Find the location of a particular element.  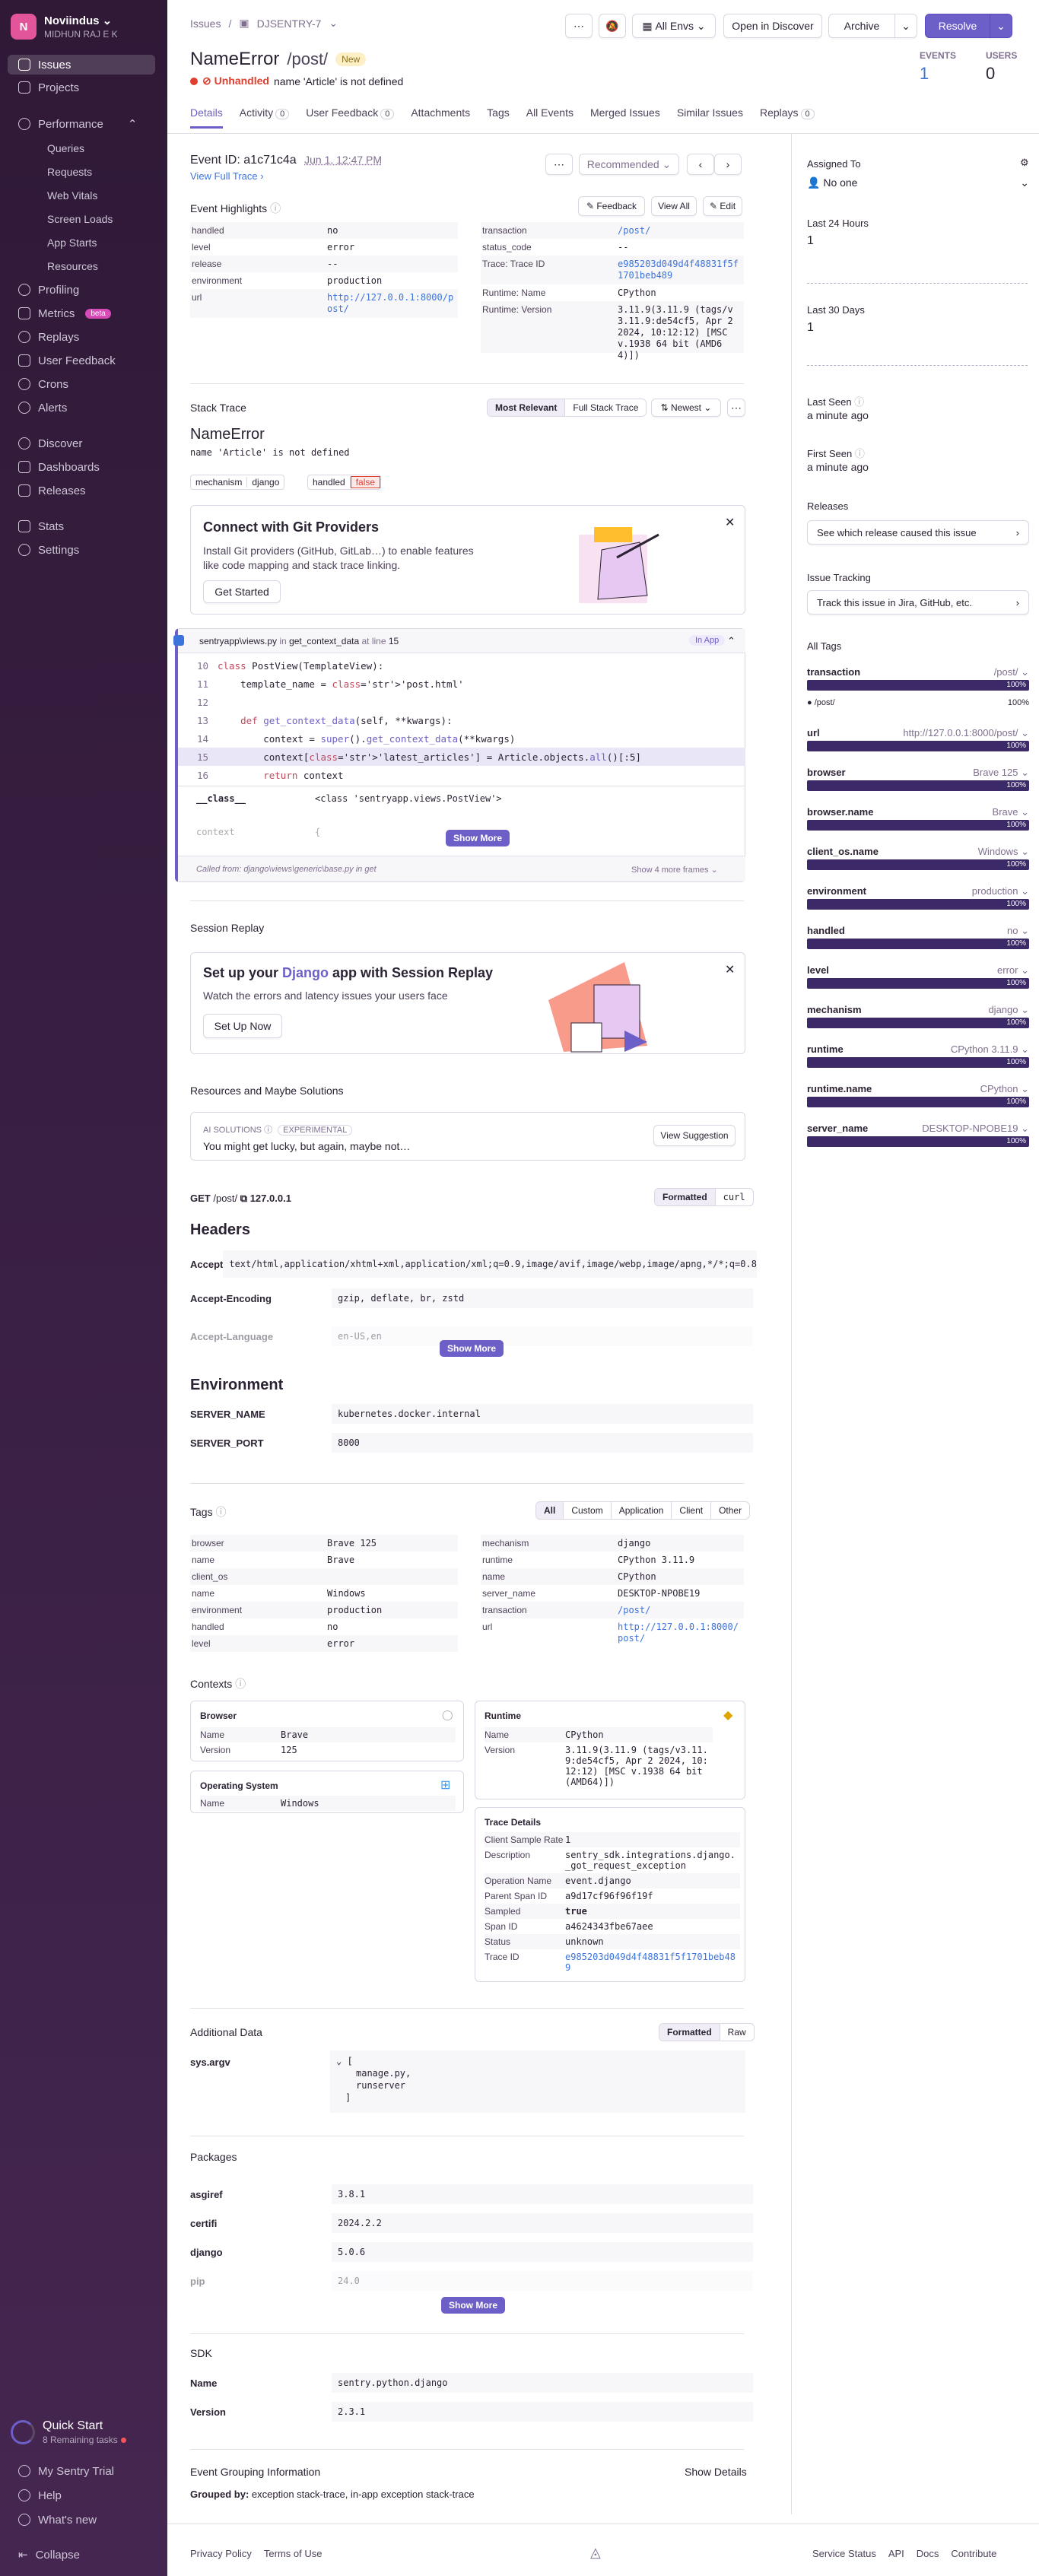

tab-tags: Tags is located at coordinates (498, 117).